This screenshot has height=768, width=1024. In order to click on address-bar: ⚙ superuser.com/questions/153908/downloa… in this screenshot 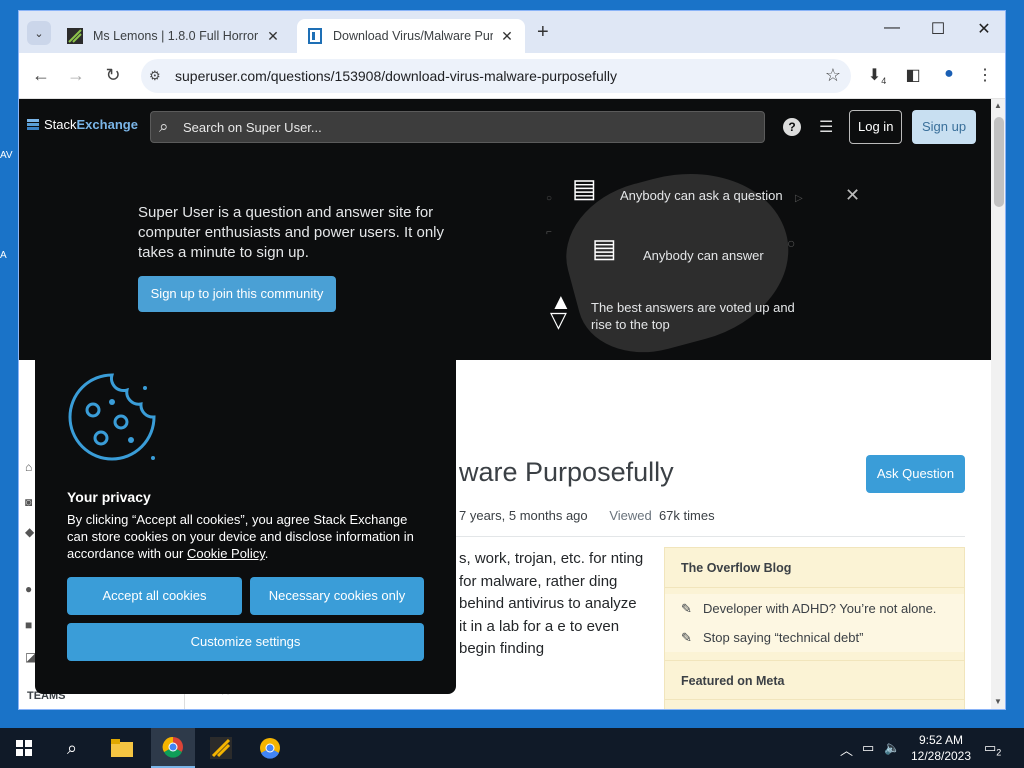, I will do `click(496, 76)`.